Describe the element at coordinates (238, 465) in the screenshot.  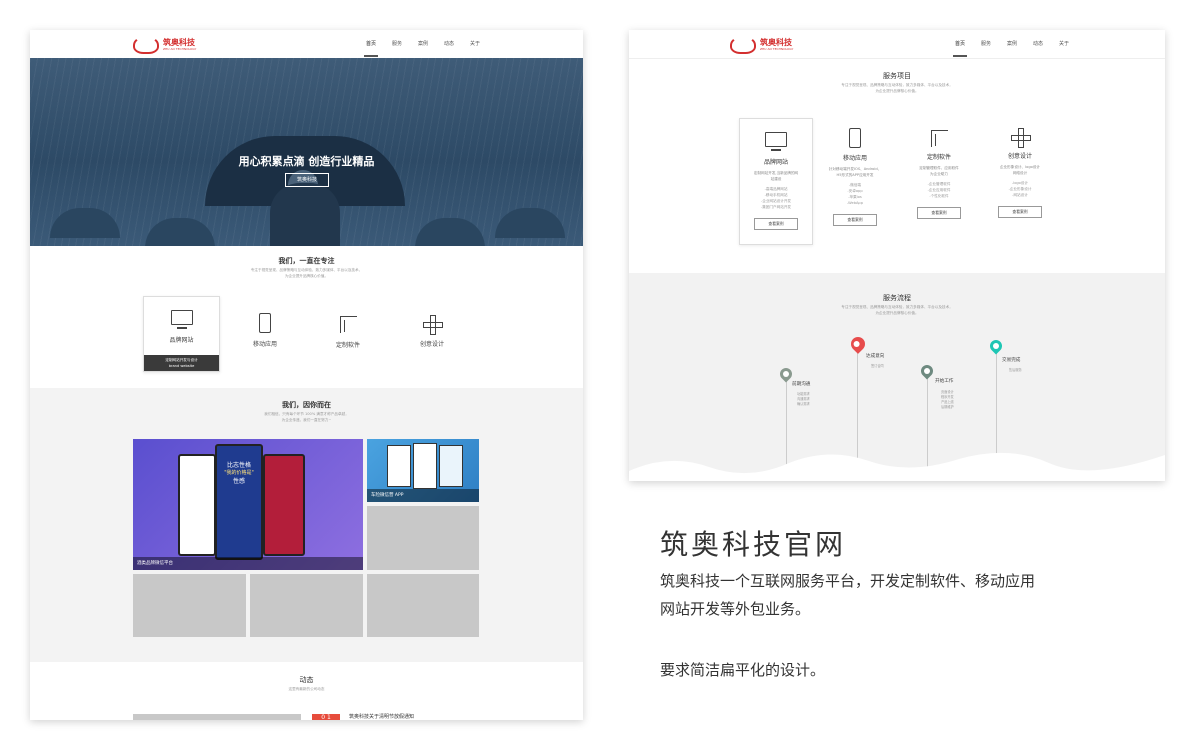
I see `phone-text: 比志性格` at that location.